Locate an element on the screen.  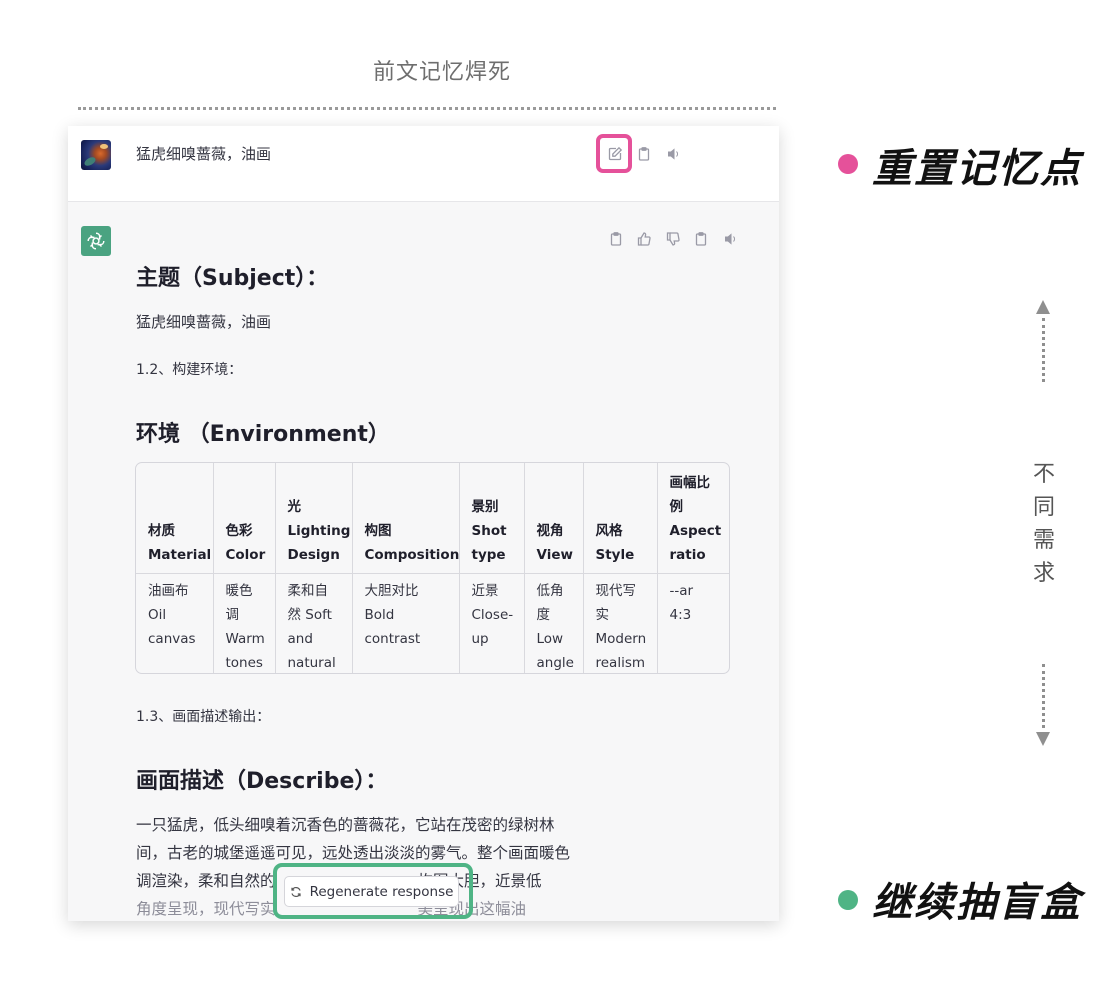
reset-memory-label: 重置记忆点 is located at coordinates (977, 169).